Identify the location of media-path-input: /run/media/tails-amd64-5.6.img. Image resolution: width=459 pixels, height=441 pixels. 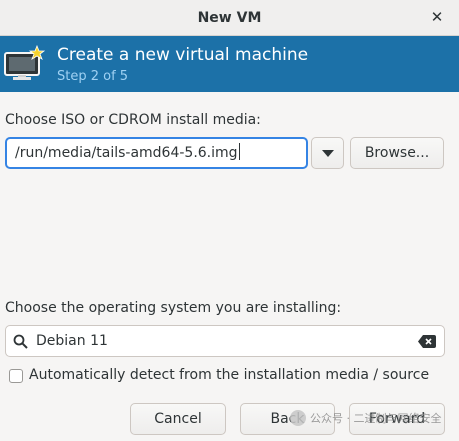
(156, 153).